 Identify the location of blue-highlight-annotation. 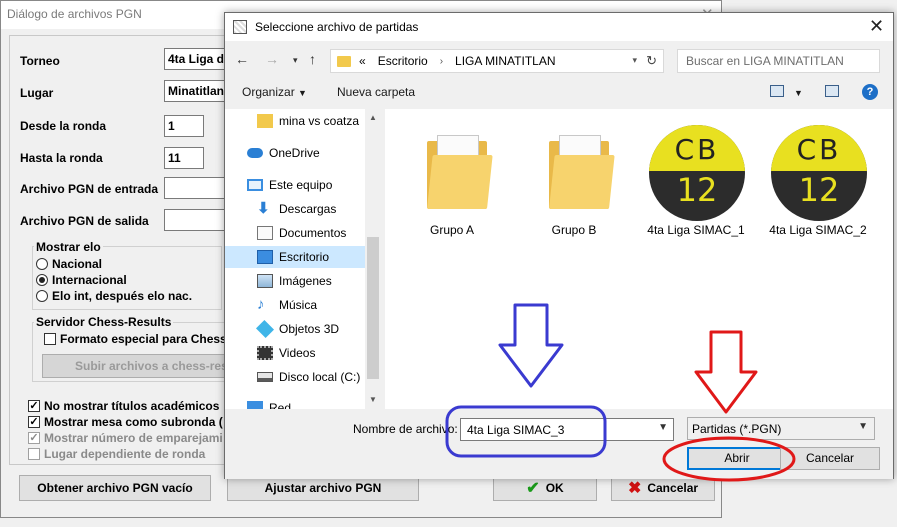
(526, 431).